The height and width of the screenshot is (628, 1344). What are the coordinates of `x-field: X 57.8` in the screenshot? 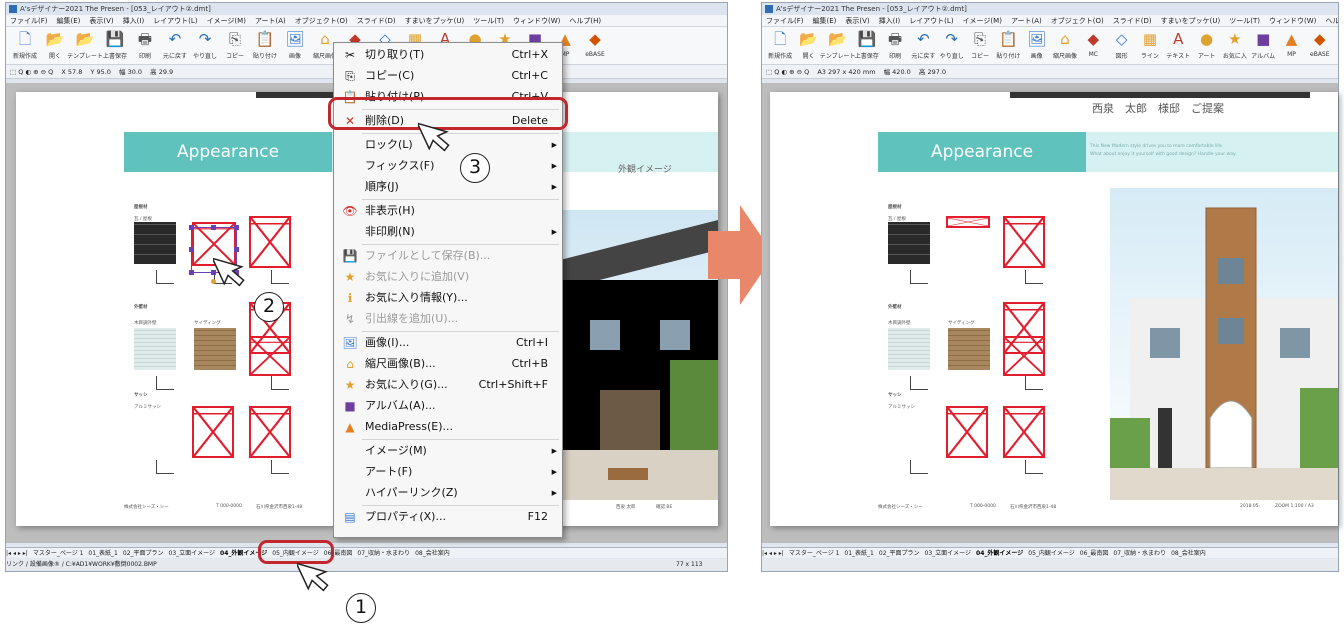 It's located at (71, 72).